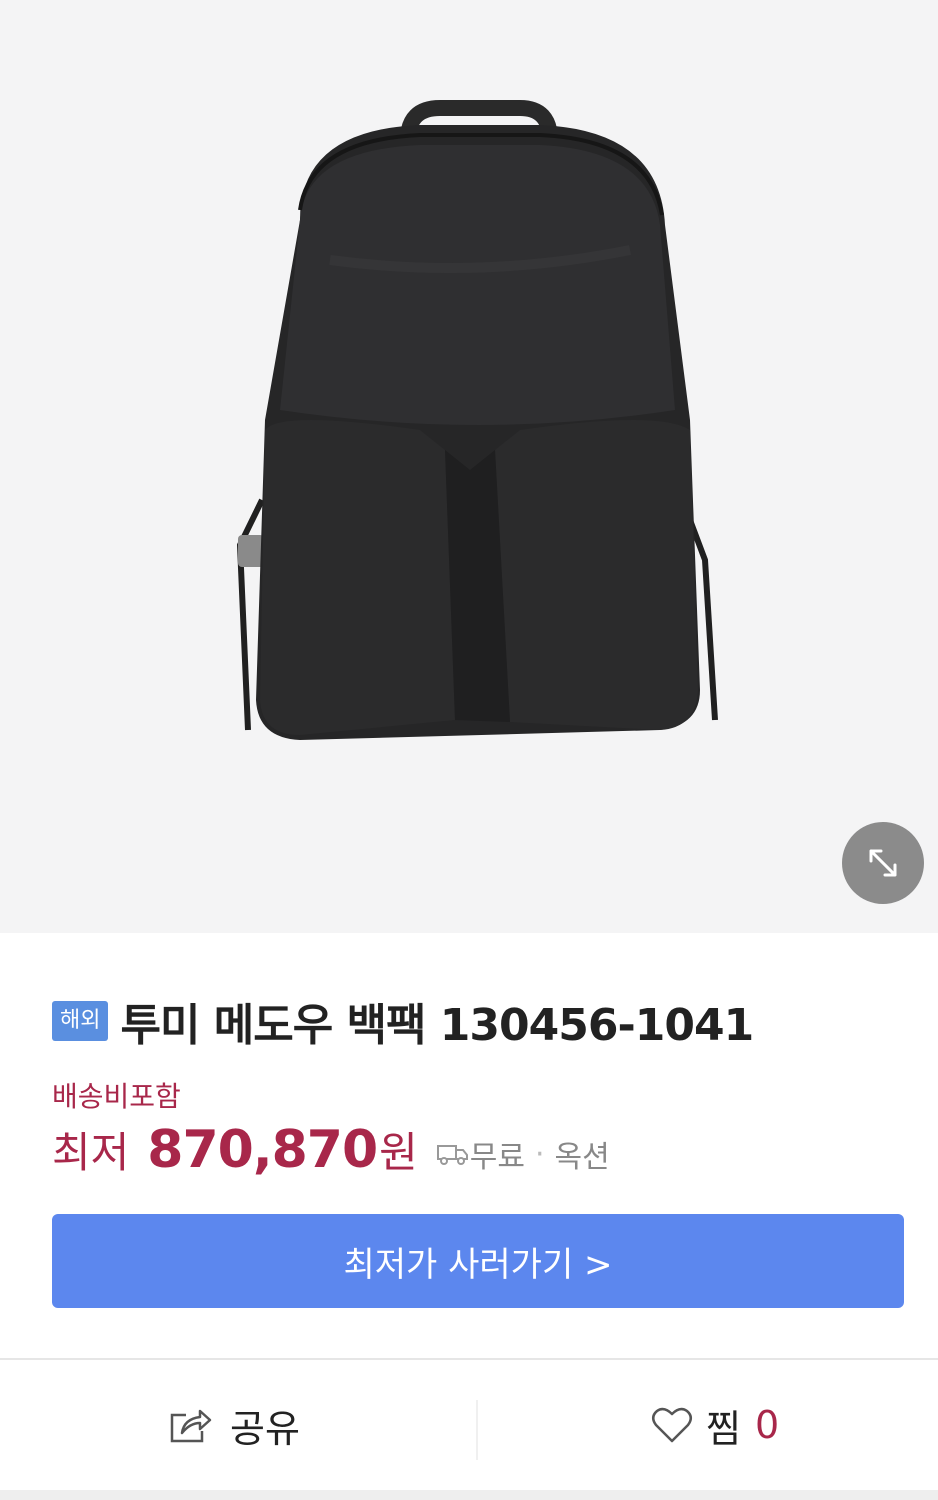 The width and height of the screenshot is (938, 1500). I want to click on price-unit: 원, so click(398, 1152).